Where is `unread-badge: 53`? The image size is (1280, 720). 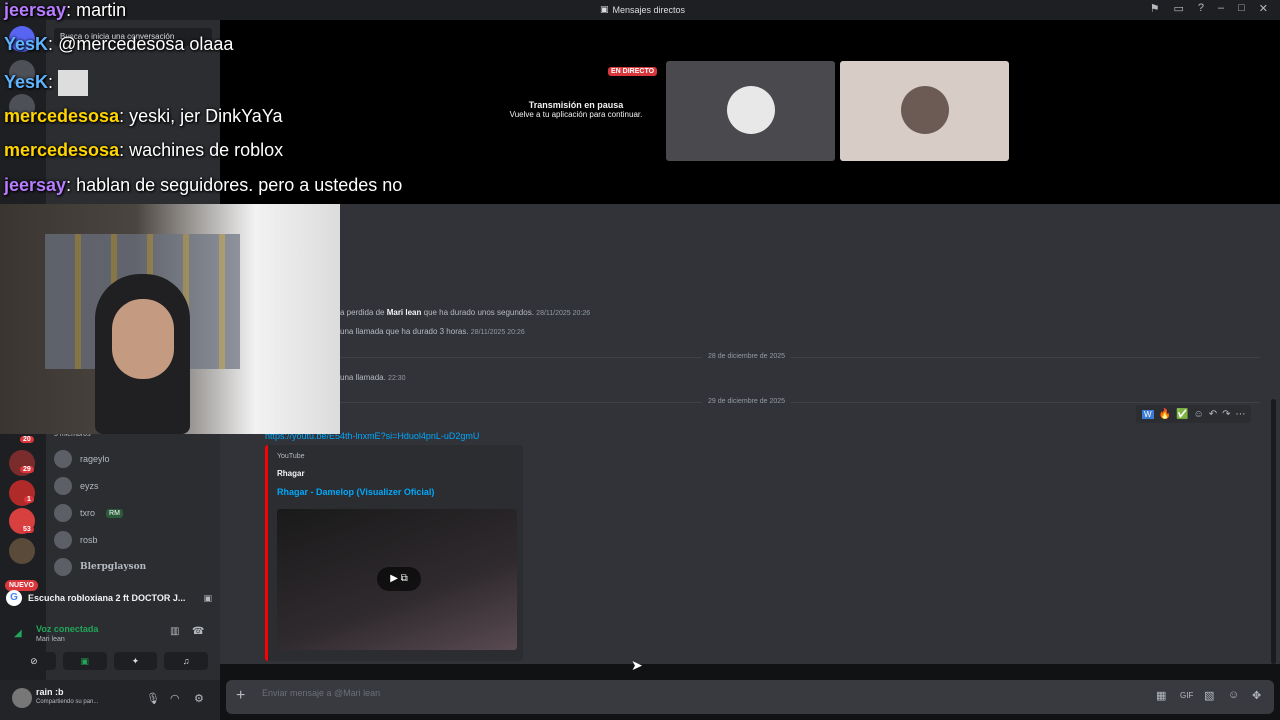 unread-badge: 53 is located at coordinates (27, 529).